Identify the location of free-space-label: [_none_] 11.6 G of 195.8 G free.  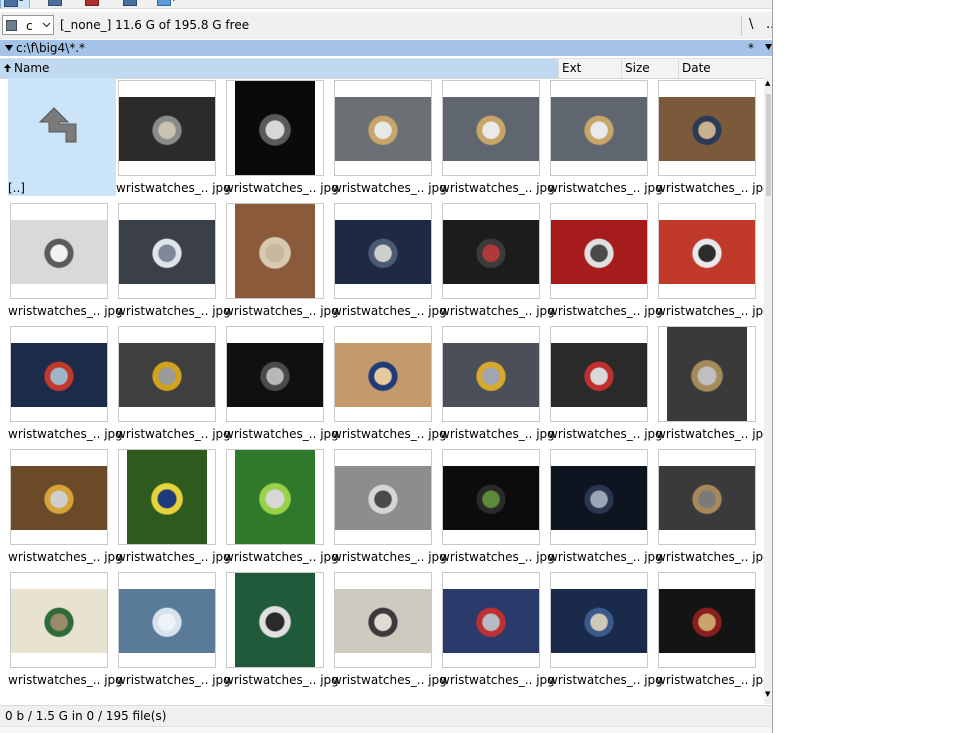
(155, 25).